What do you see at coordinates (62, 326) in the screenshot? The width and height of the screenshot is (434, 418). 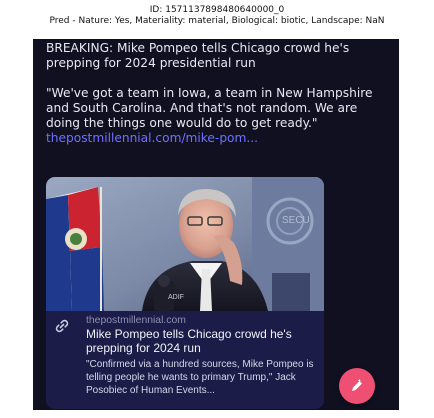 I see `link-icon` at bounding box center [62, 326].